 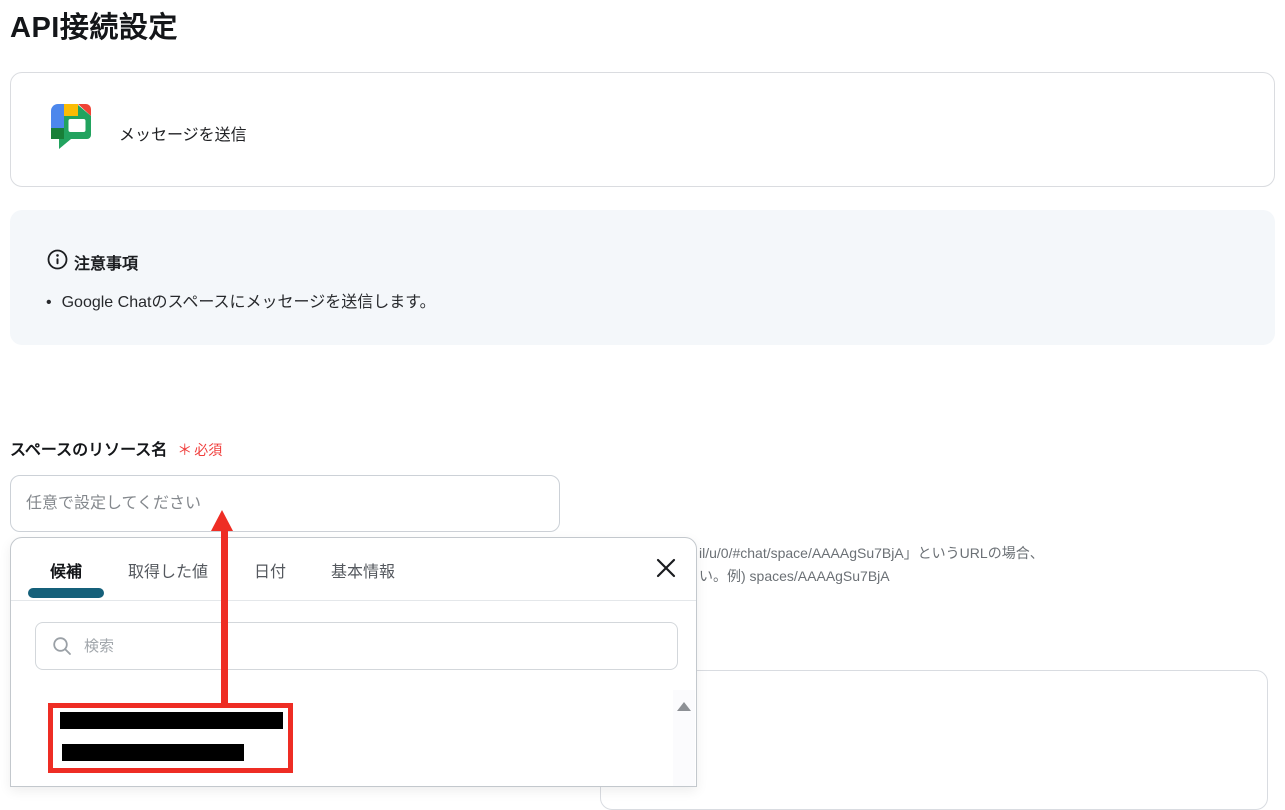 I want to click on scroll-up-arrow-icon, so click(x=684, y=706).